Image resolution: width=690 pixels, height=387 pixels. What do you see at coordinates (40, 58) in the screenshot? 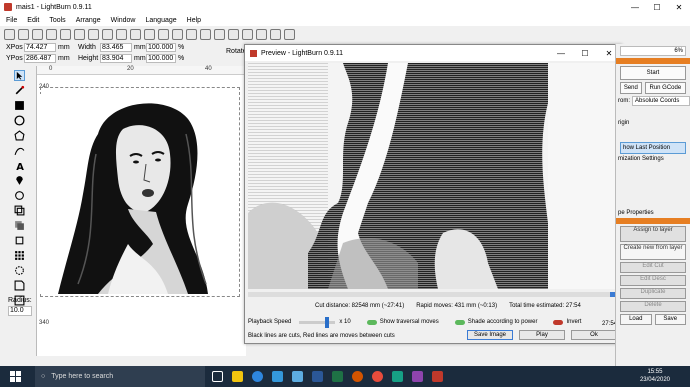
I see `ypos-field: 286.487` at bounding box center [40, 58].